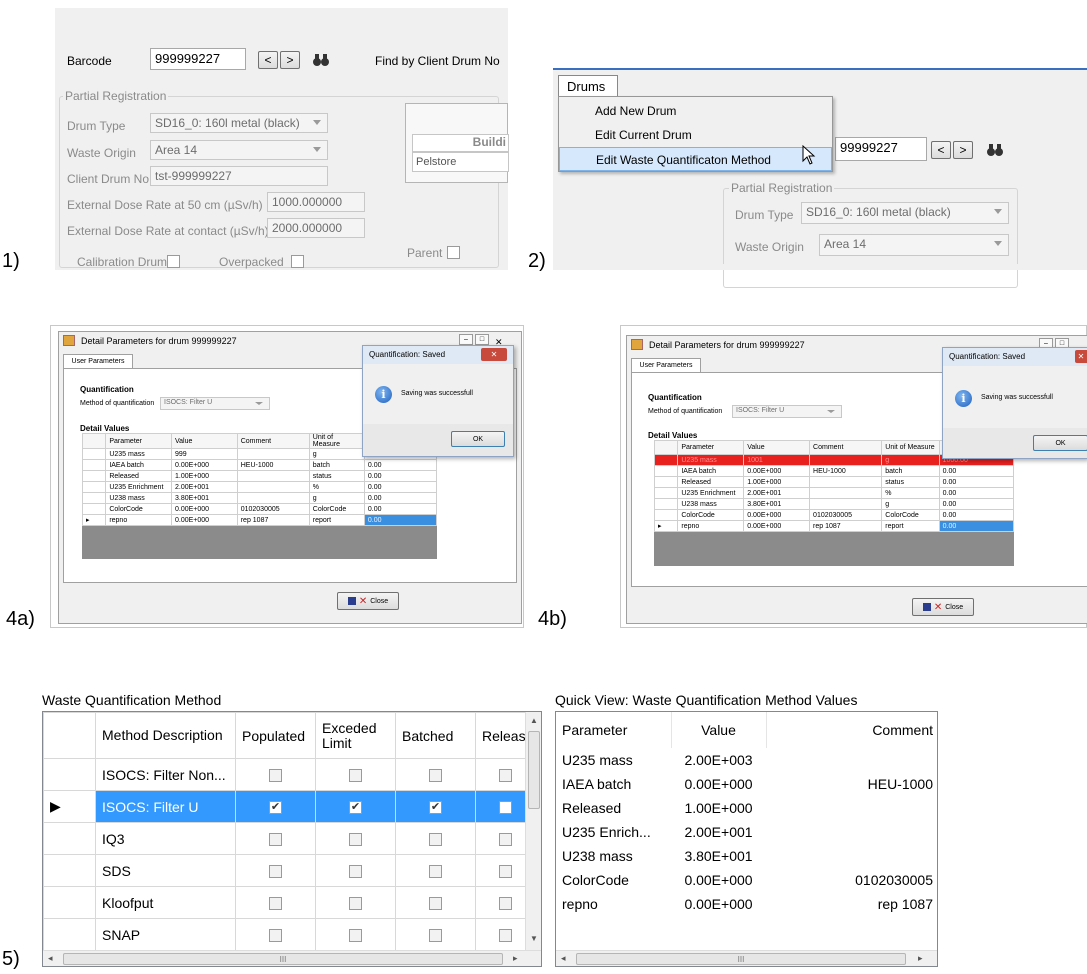 This screenshot has width=1087, height=974. What do you see at coordinates (453, 252) in the screenshot?
I see `parent-checkbox` at bounding box center [453, 252].